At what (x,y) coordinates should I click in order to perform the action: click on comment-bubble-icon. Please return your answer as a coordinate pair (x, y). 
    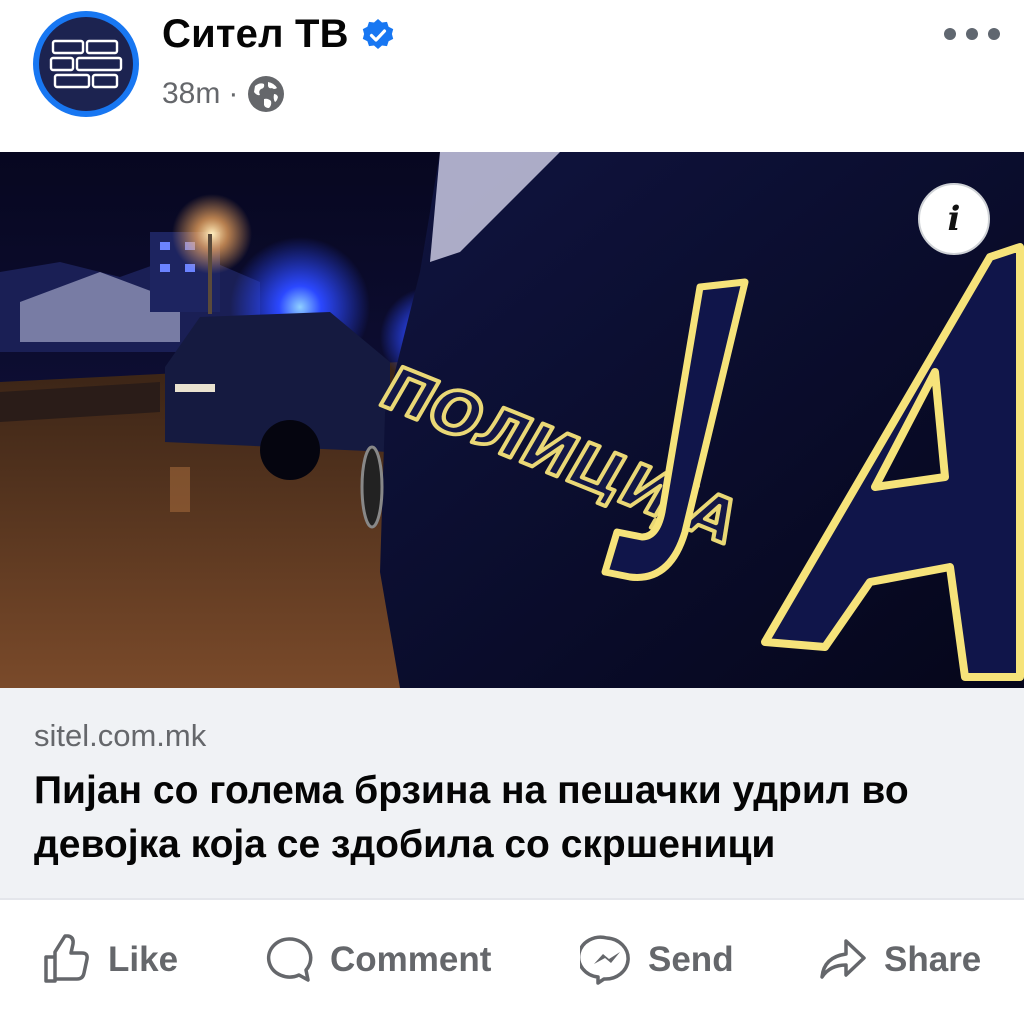
    Looking at the image, I should click on (289, 959).